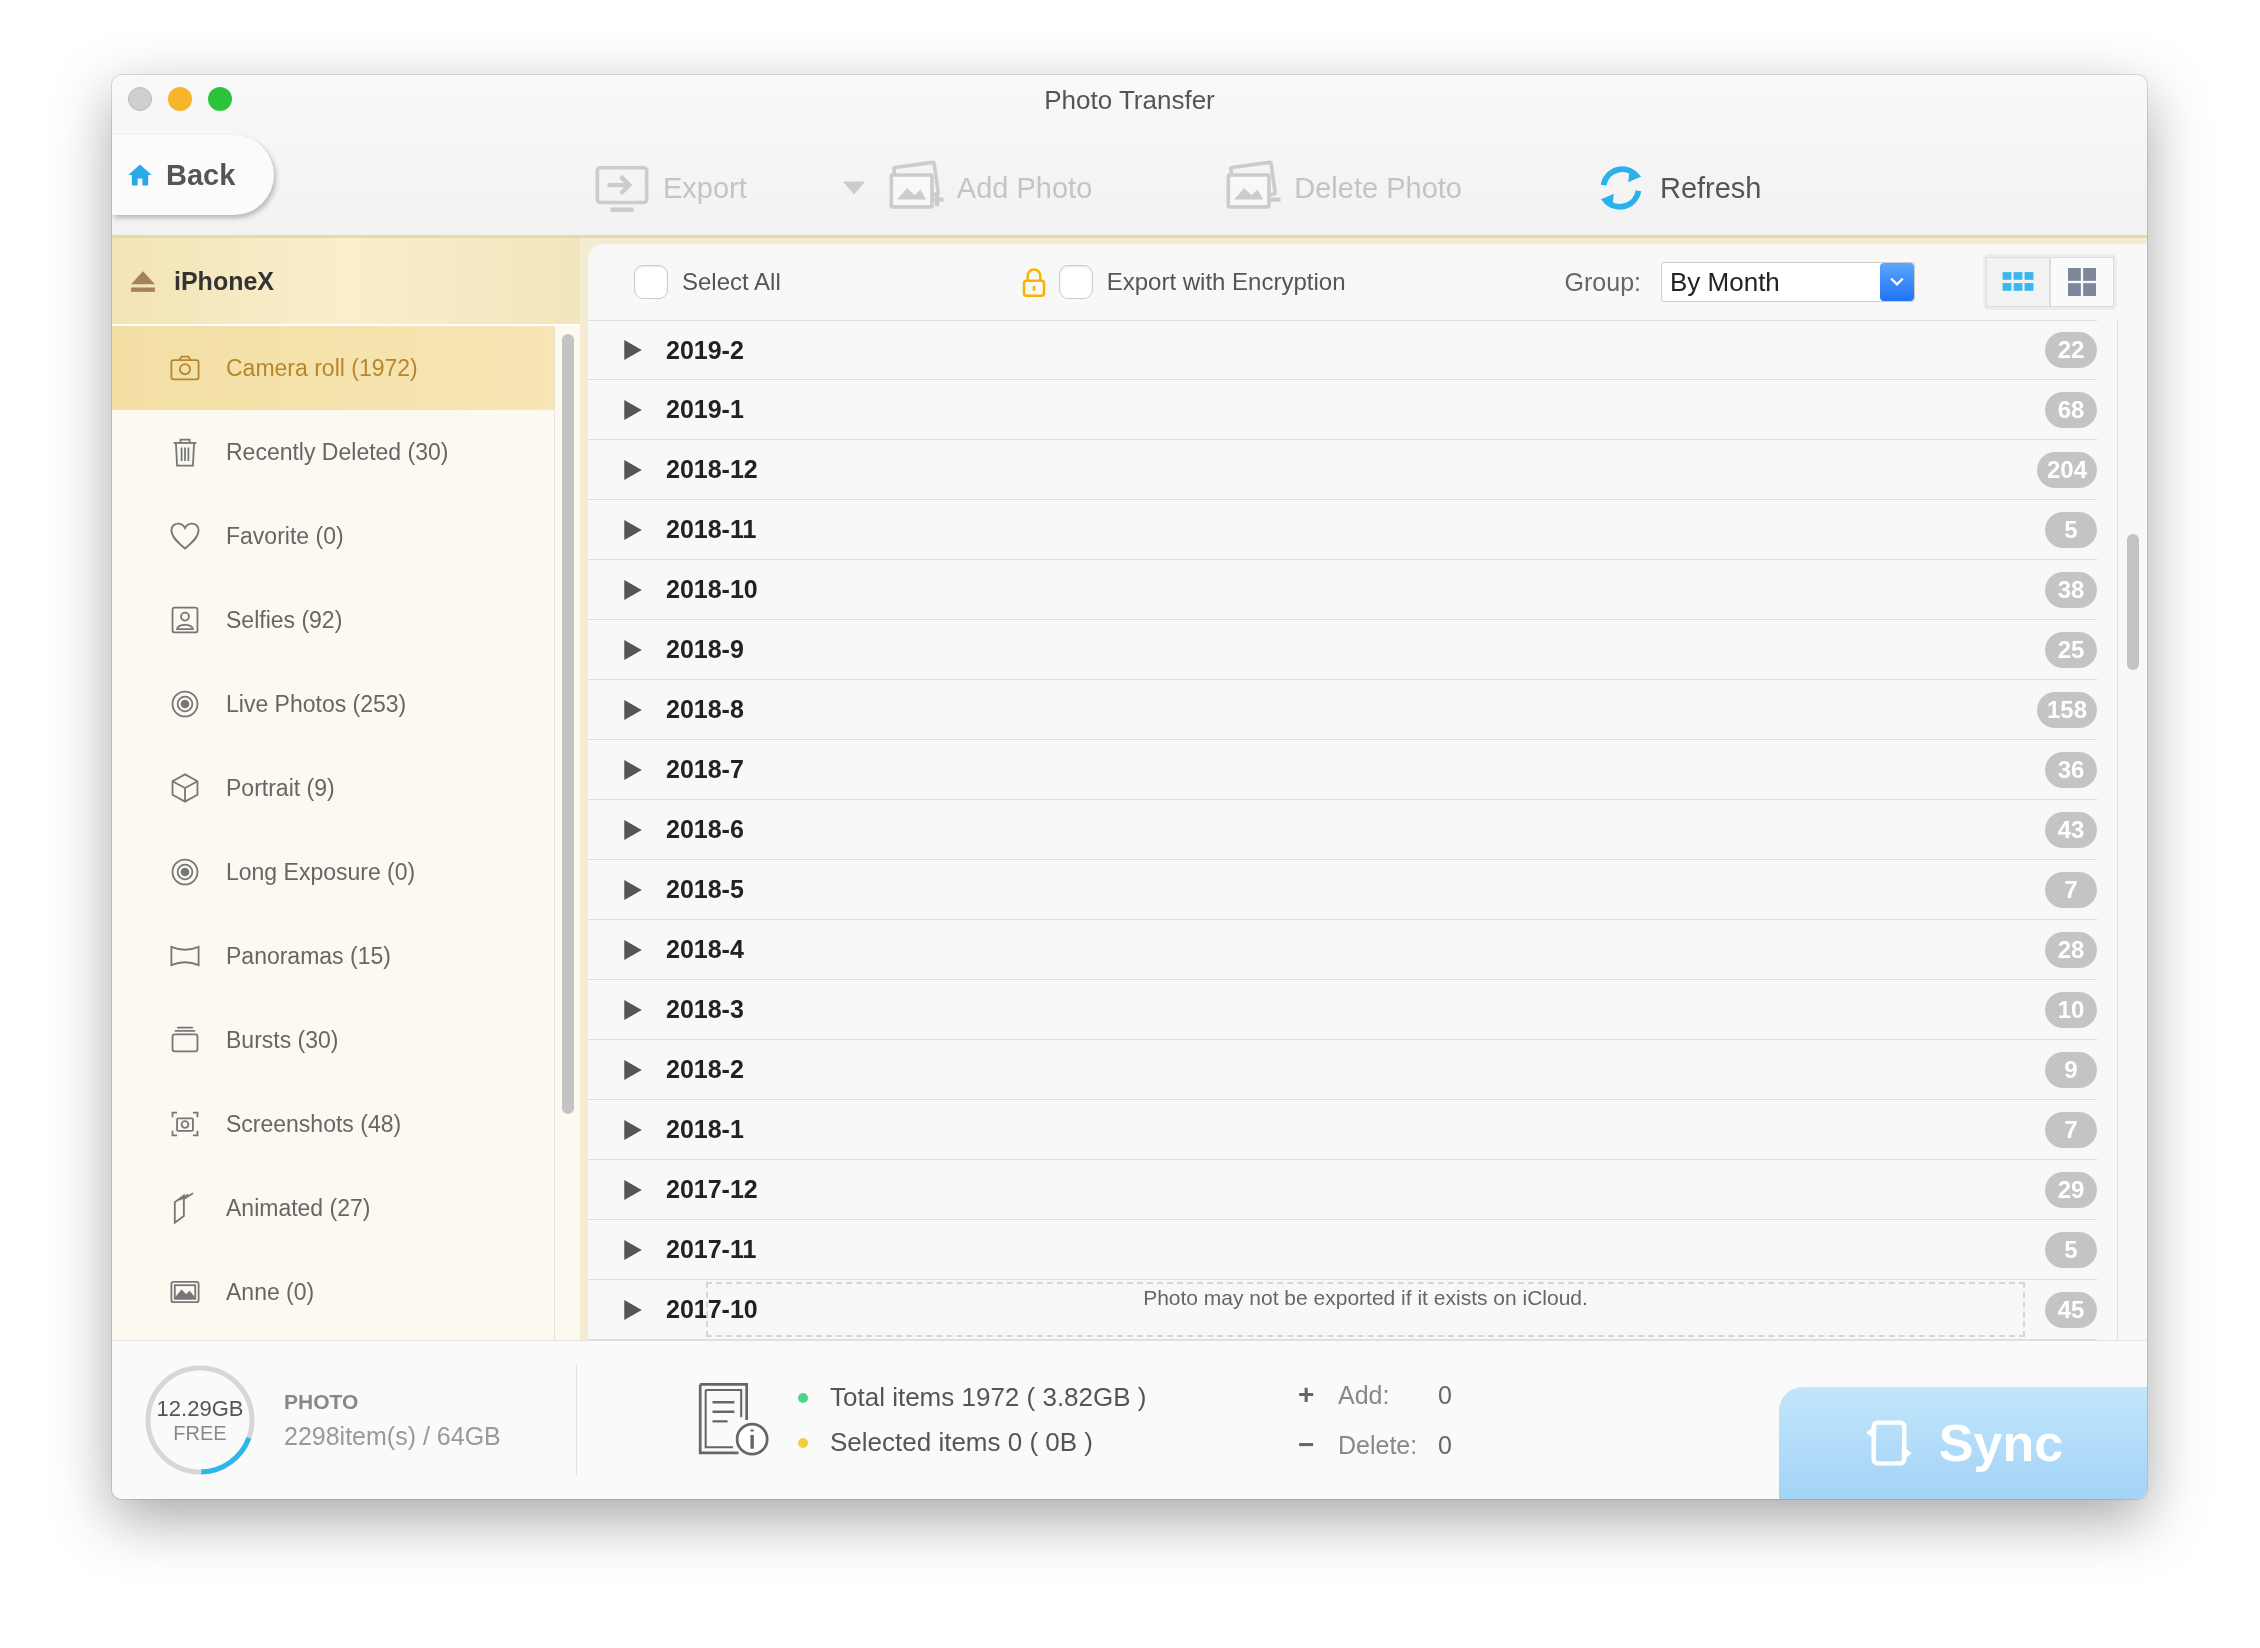 Image resolution: width=2260 pixels, height=1648 pixels. What do you see at coordinates (1342, 650) in the screenshot?
I see `month-row: 2018-9 25` at bounding box center [1342, 650].